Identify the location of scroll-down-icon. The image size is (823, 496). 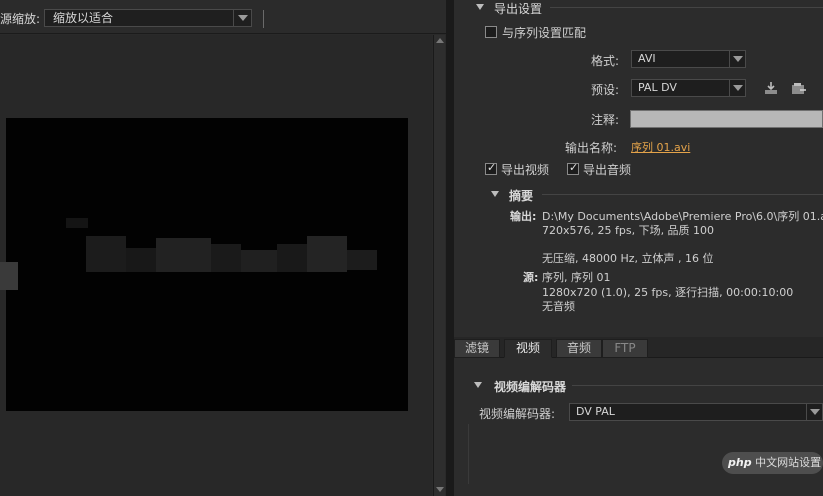
(440, 489).